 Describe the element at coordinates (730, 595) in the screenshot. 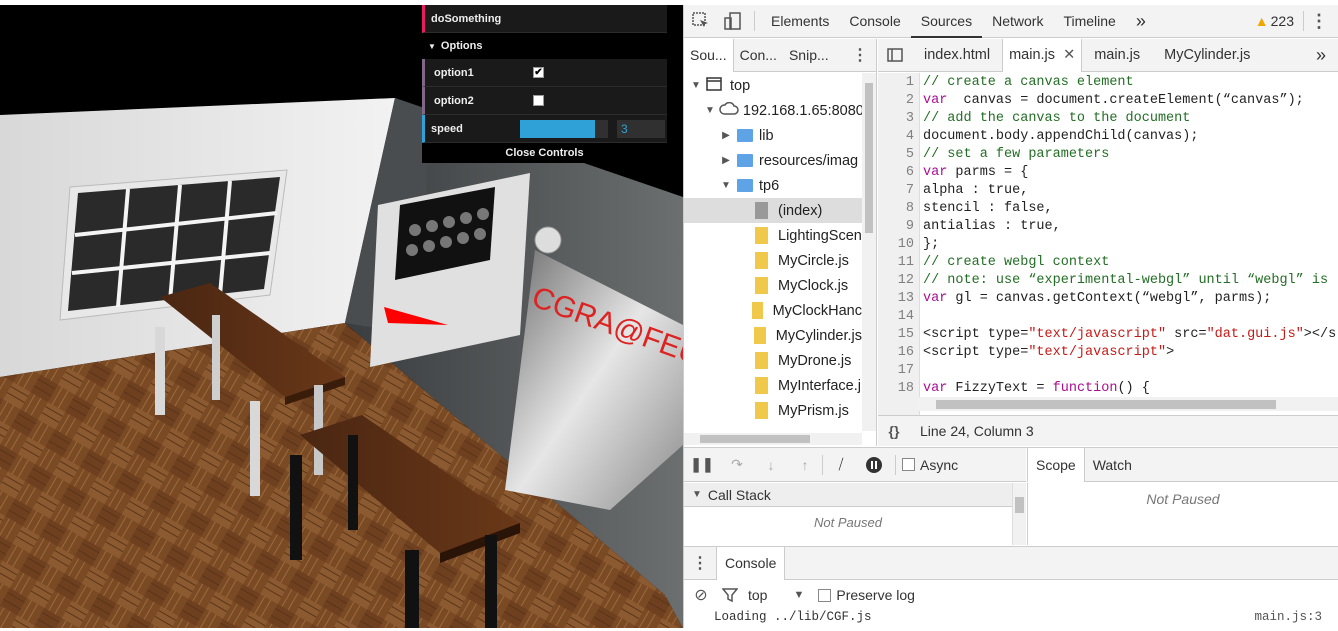

I see `filter-icon` at that location.